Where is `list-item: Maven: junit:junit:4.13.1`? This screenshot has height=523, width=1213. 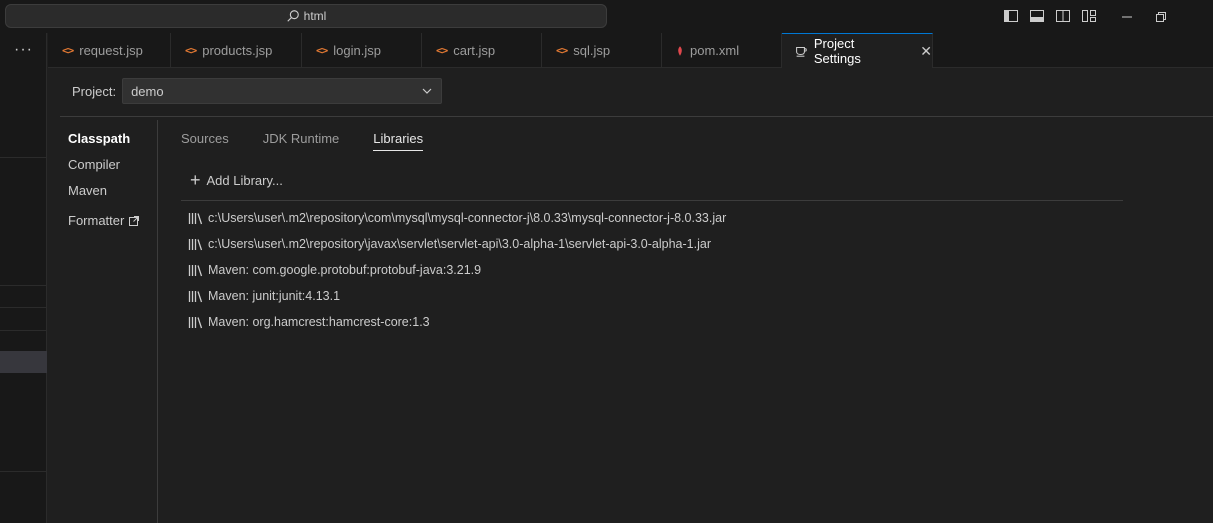 list-item: Maven: junit:junit:4.13.1 is located at coordinates (457, 296).